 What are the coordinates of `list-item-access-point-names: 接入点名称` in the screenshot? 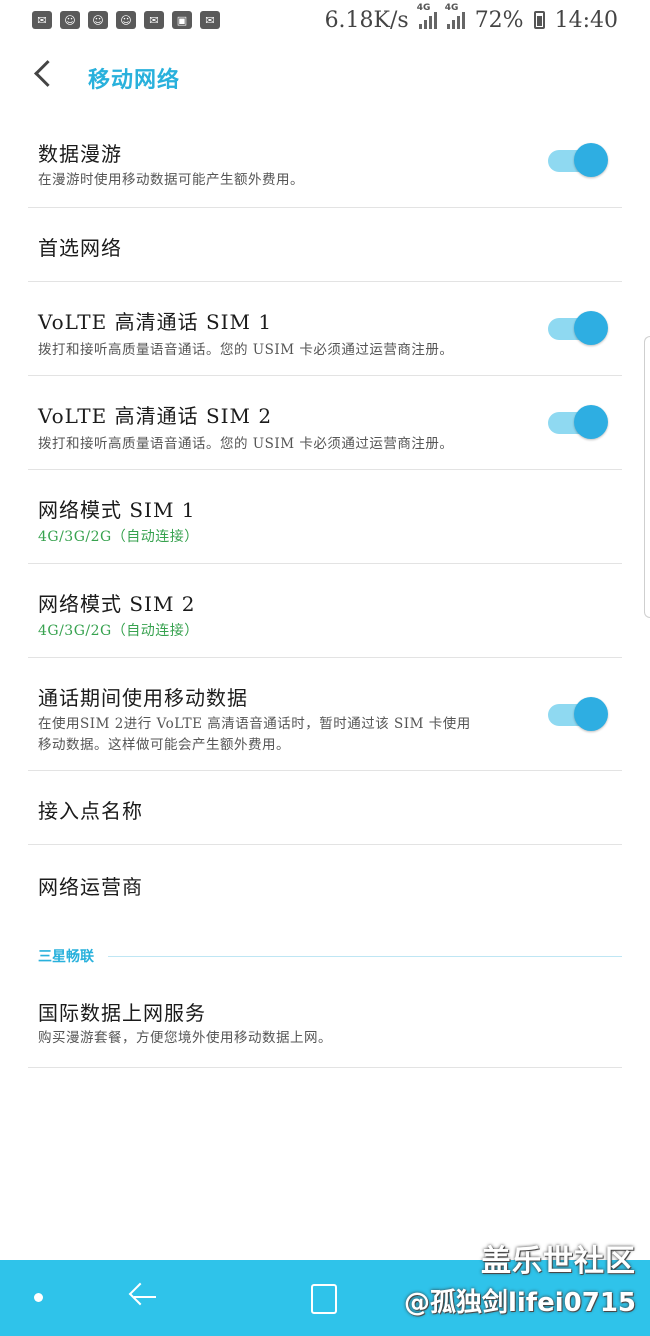 It's located at (325, 808).